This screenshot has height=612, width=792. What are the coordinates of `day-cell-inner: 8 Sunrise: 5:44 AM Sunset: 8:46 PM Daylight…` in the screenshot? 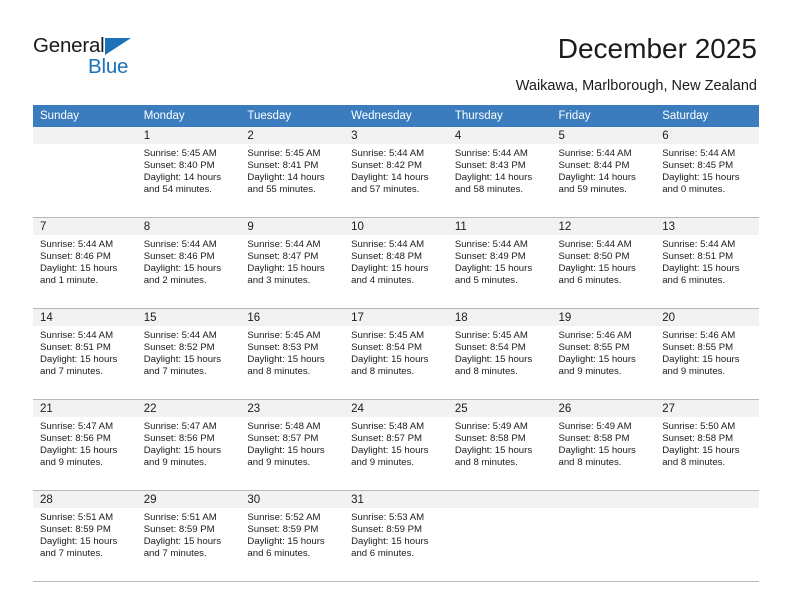 It's located at (188, 263).